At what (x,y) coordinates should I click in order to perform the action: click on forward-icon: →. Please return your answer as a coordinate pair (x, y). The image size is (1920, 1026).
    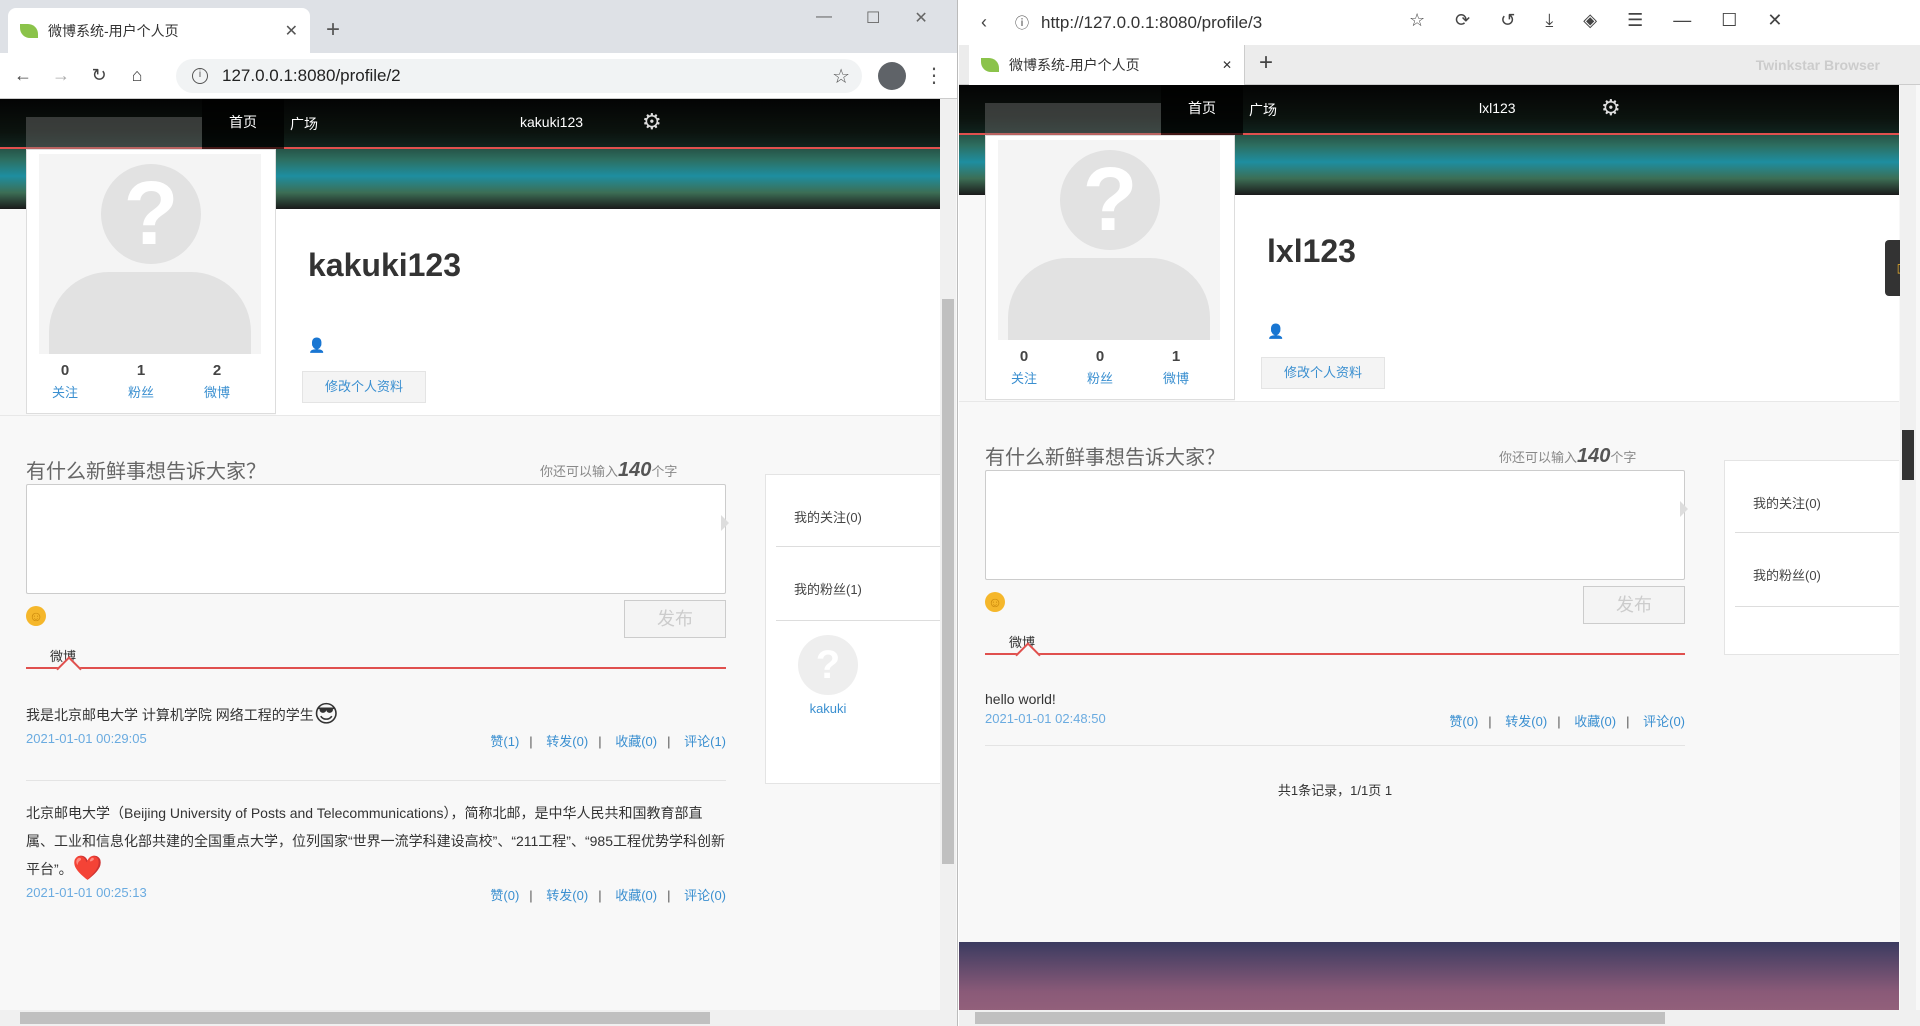
    Looking at the image, I should click on (61, 75).